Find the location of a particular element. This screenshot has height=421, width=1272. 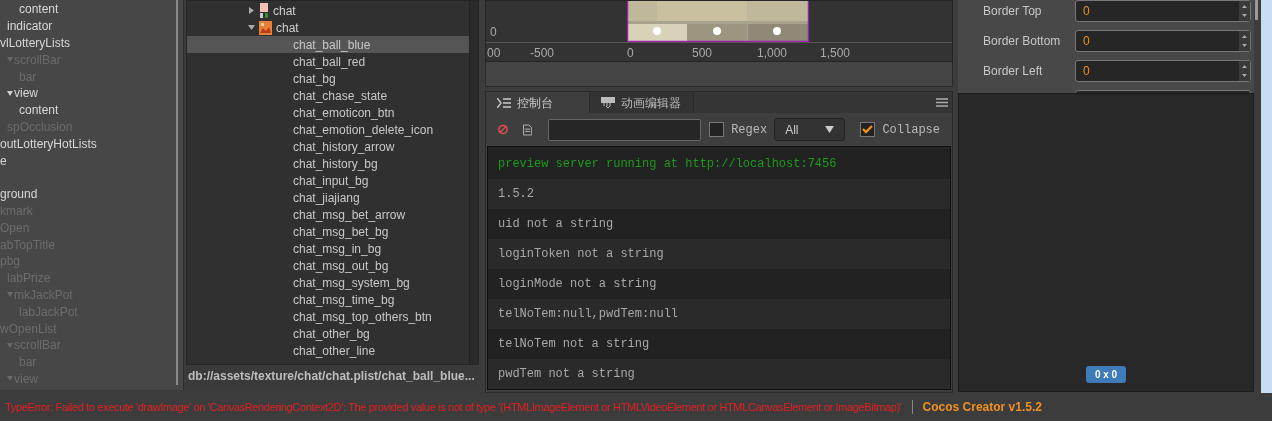

log-entry: 1.5.2 is located at coordinates (719, 194).